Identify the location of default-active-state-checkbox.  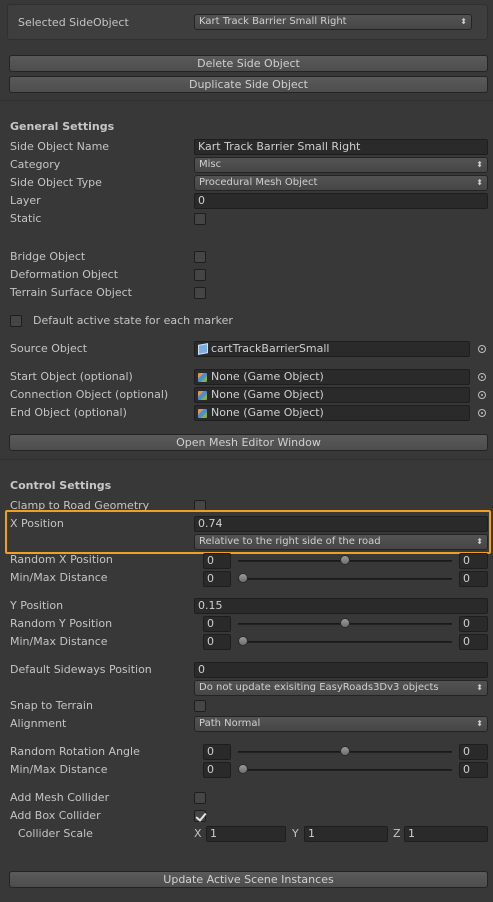
(16, 321).